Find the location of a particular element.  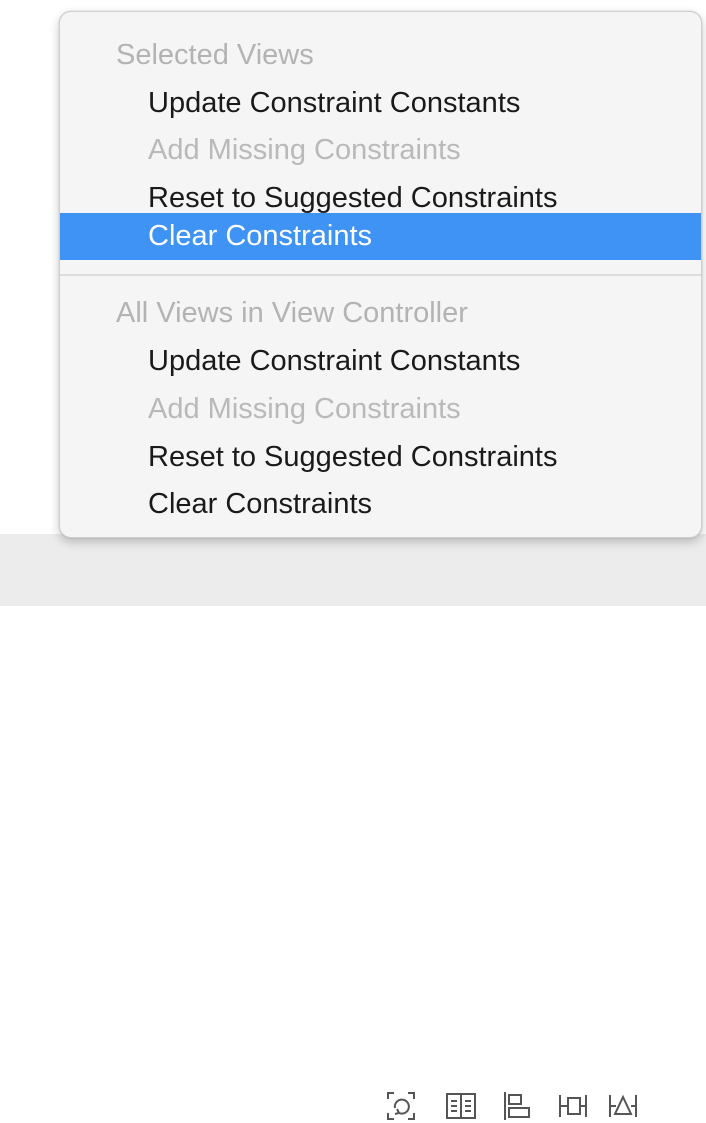

menu-section-header: Selected Views is located at coordinates (215, 55).